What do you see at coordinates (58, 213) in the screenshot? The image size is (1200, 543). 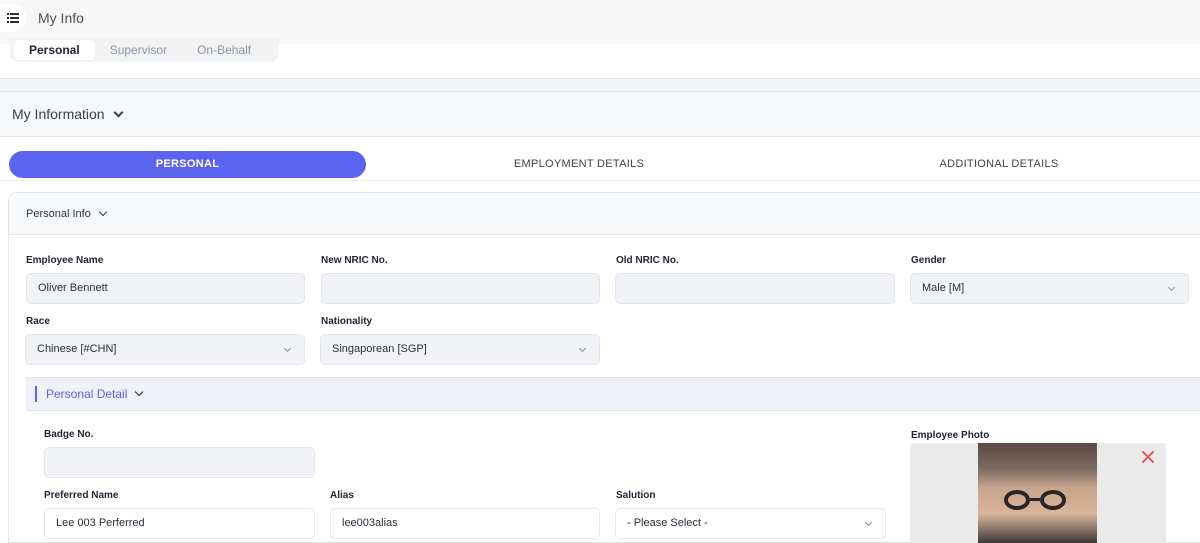 I see `personal-info-title: Personal Info` at bounding box center [58, 213].